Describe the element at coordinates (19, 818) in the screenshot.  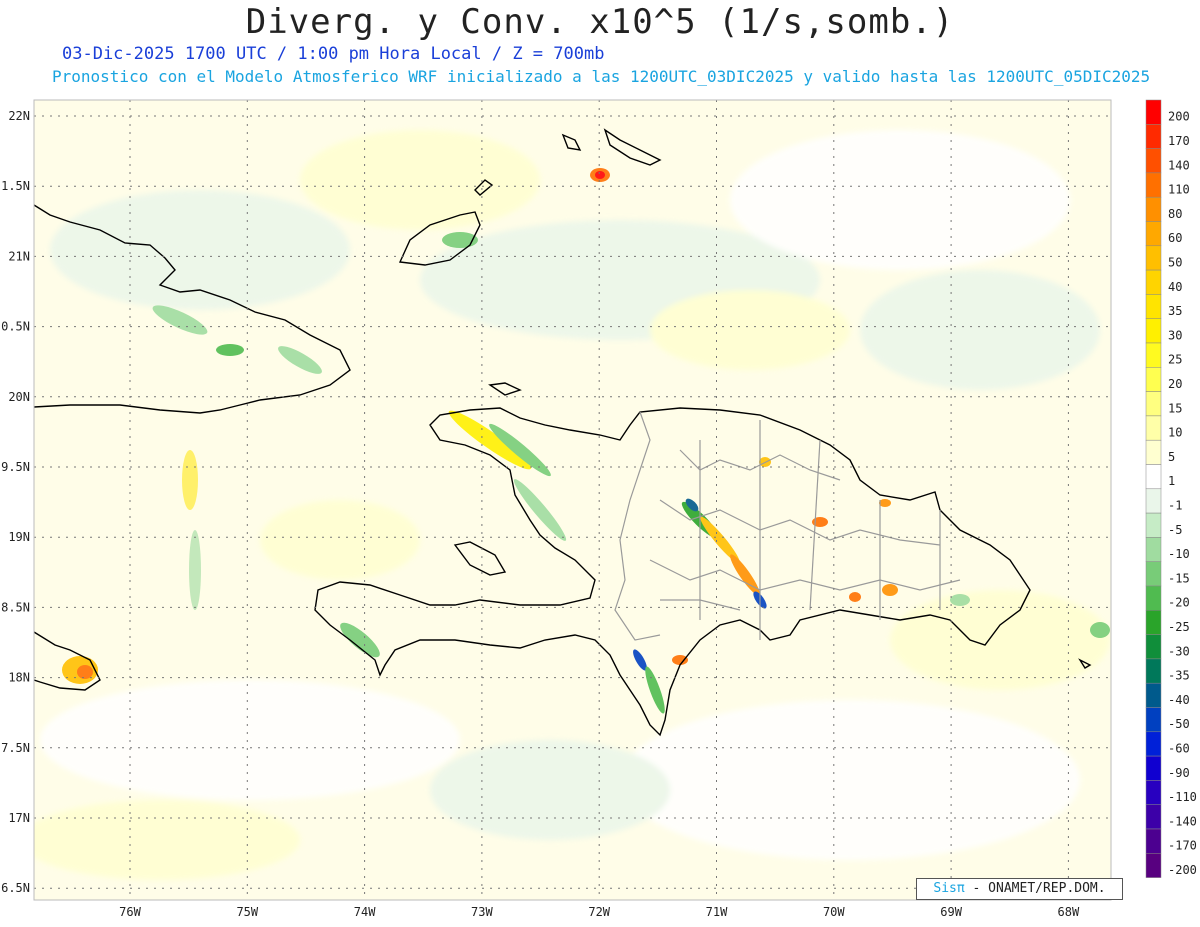
I see `lat-label: 17N` at that location.